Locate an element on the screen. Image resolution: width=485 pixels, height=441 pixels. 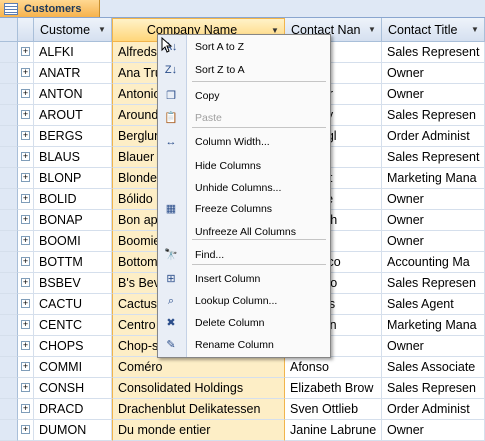
menu-item-freeze-columns: ▦ Freeze Columns is located at coordinates (244, 209).